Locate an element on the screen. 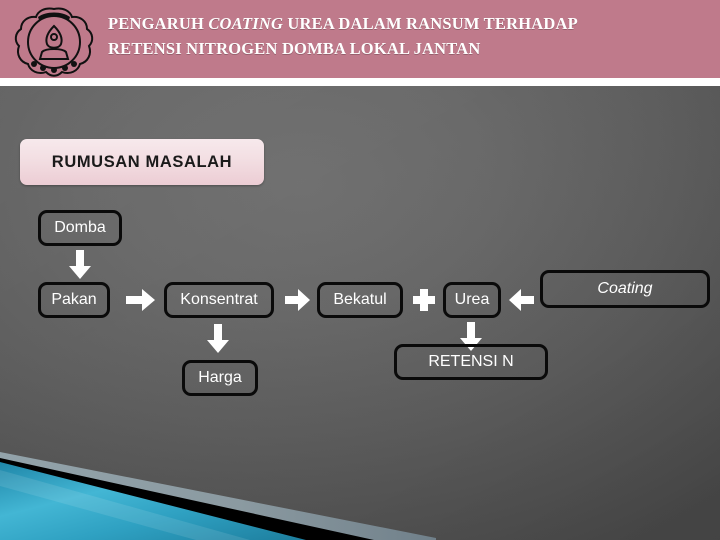 The width and height of the screenshot is (720, 540). diagram-node-urea: Urea is located at coordinates (472, 300).